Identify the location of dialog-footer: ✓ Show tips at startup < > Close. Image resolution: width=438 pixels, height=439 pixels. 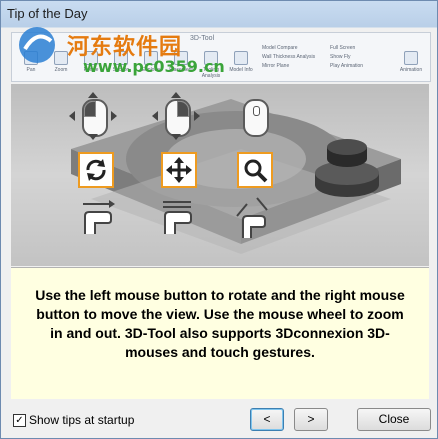
(219, 418).